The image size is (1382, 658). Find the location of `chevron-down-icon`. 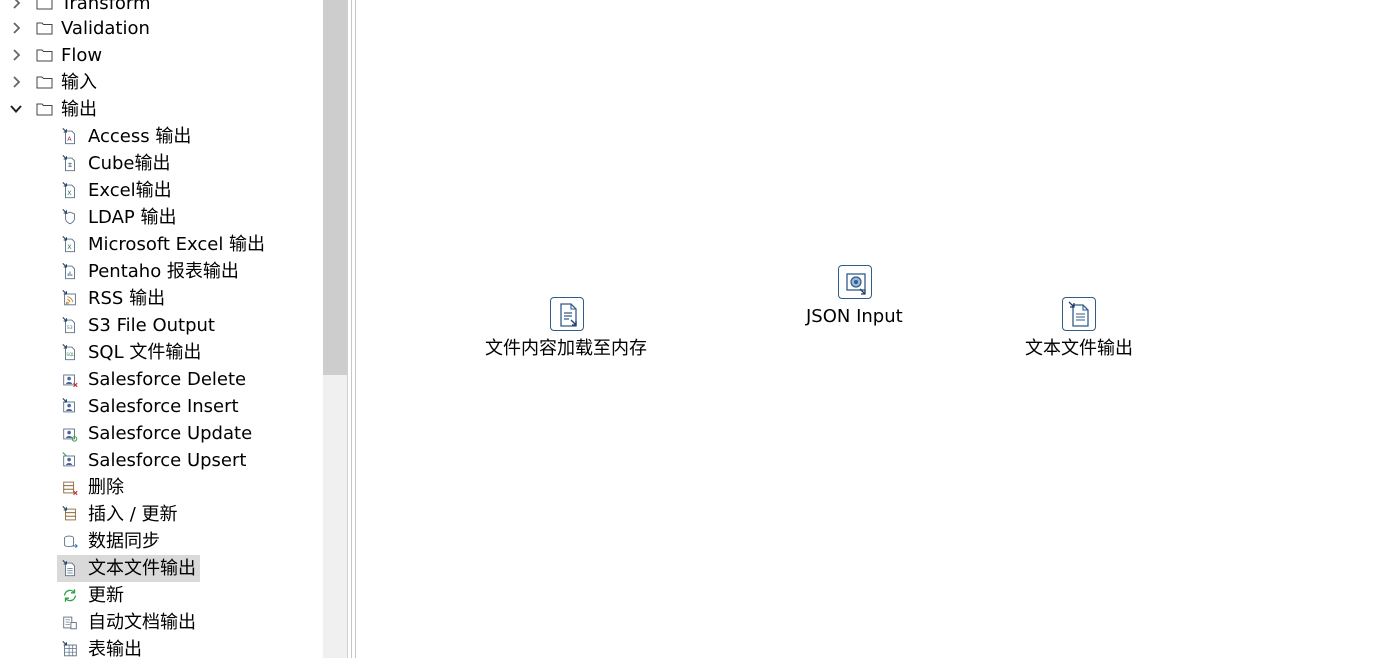

chevron-down-icon is located at coordinates (16, 109).